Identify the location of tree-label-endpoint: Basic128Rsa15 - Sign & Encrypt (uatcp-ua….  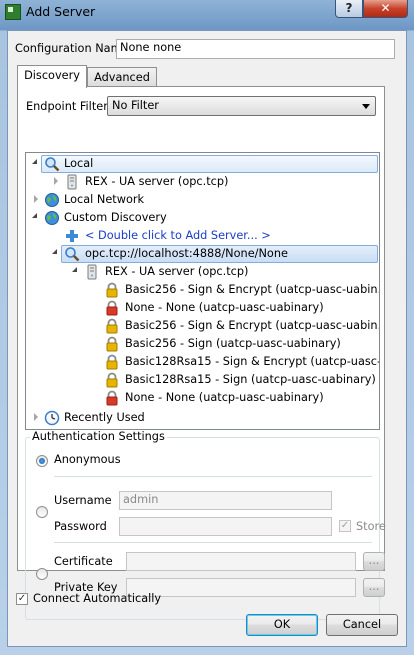
(252, 361).